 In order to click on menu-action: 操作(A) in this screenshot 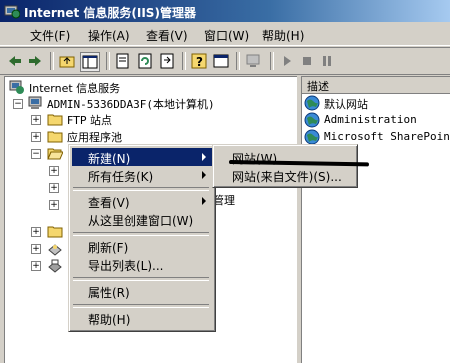, I will do `click(109, 35)`.